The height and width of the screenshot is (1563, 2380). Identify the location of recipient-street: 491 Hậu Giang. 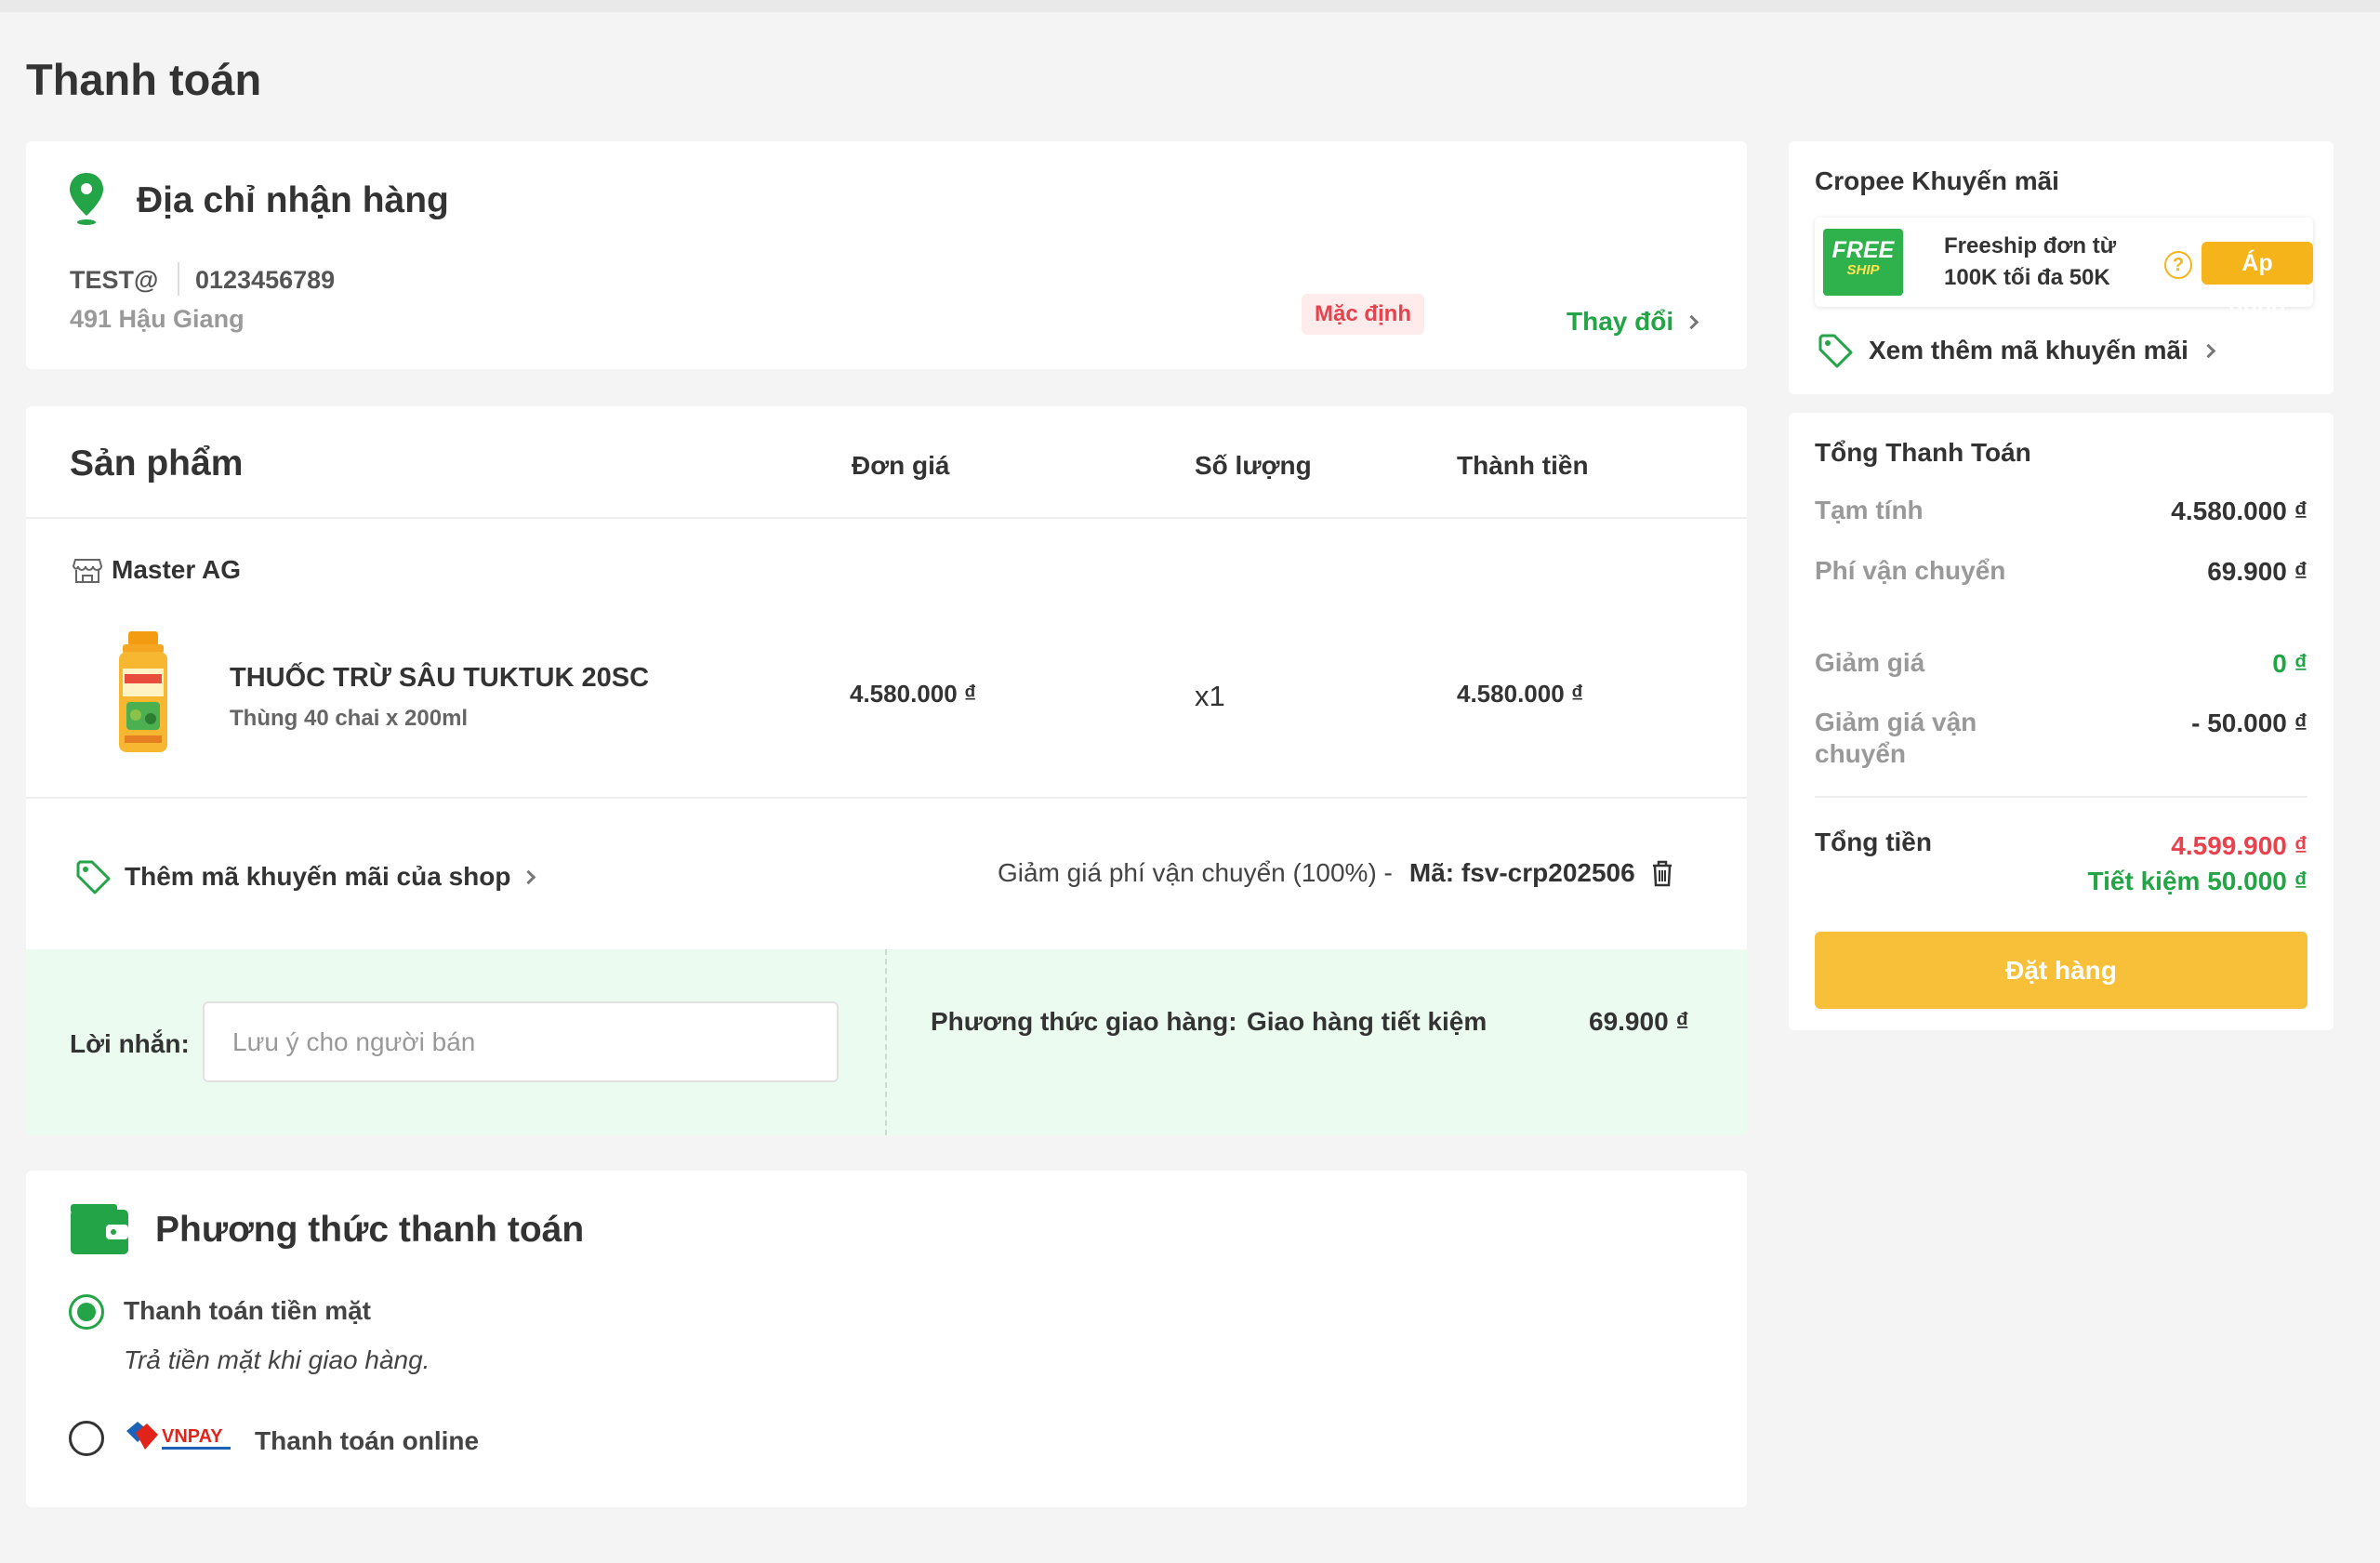
(157, 319).